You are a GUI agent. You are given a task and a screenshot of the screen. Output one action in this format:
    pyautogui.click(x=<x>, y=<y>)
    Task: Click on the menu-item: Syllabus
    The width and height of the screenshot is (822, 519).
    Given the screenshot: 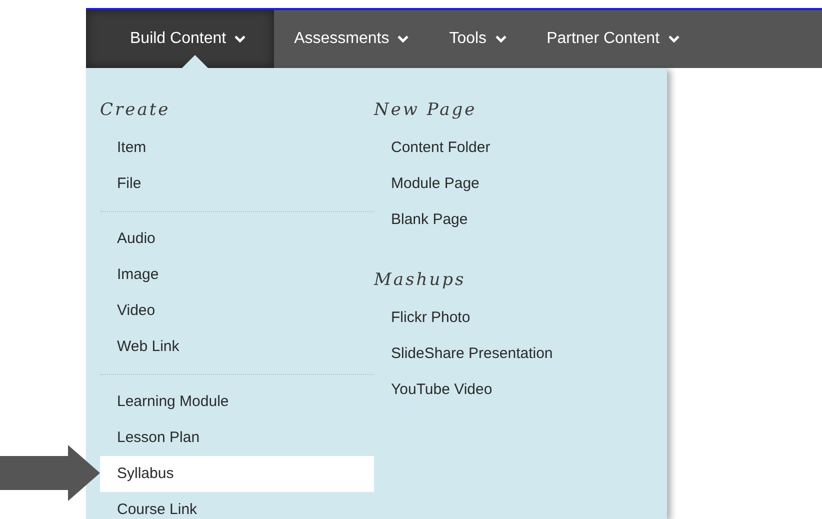 What is the action you would take?
    pyautogui.click(x=237, y=474)
    